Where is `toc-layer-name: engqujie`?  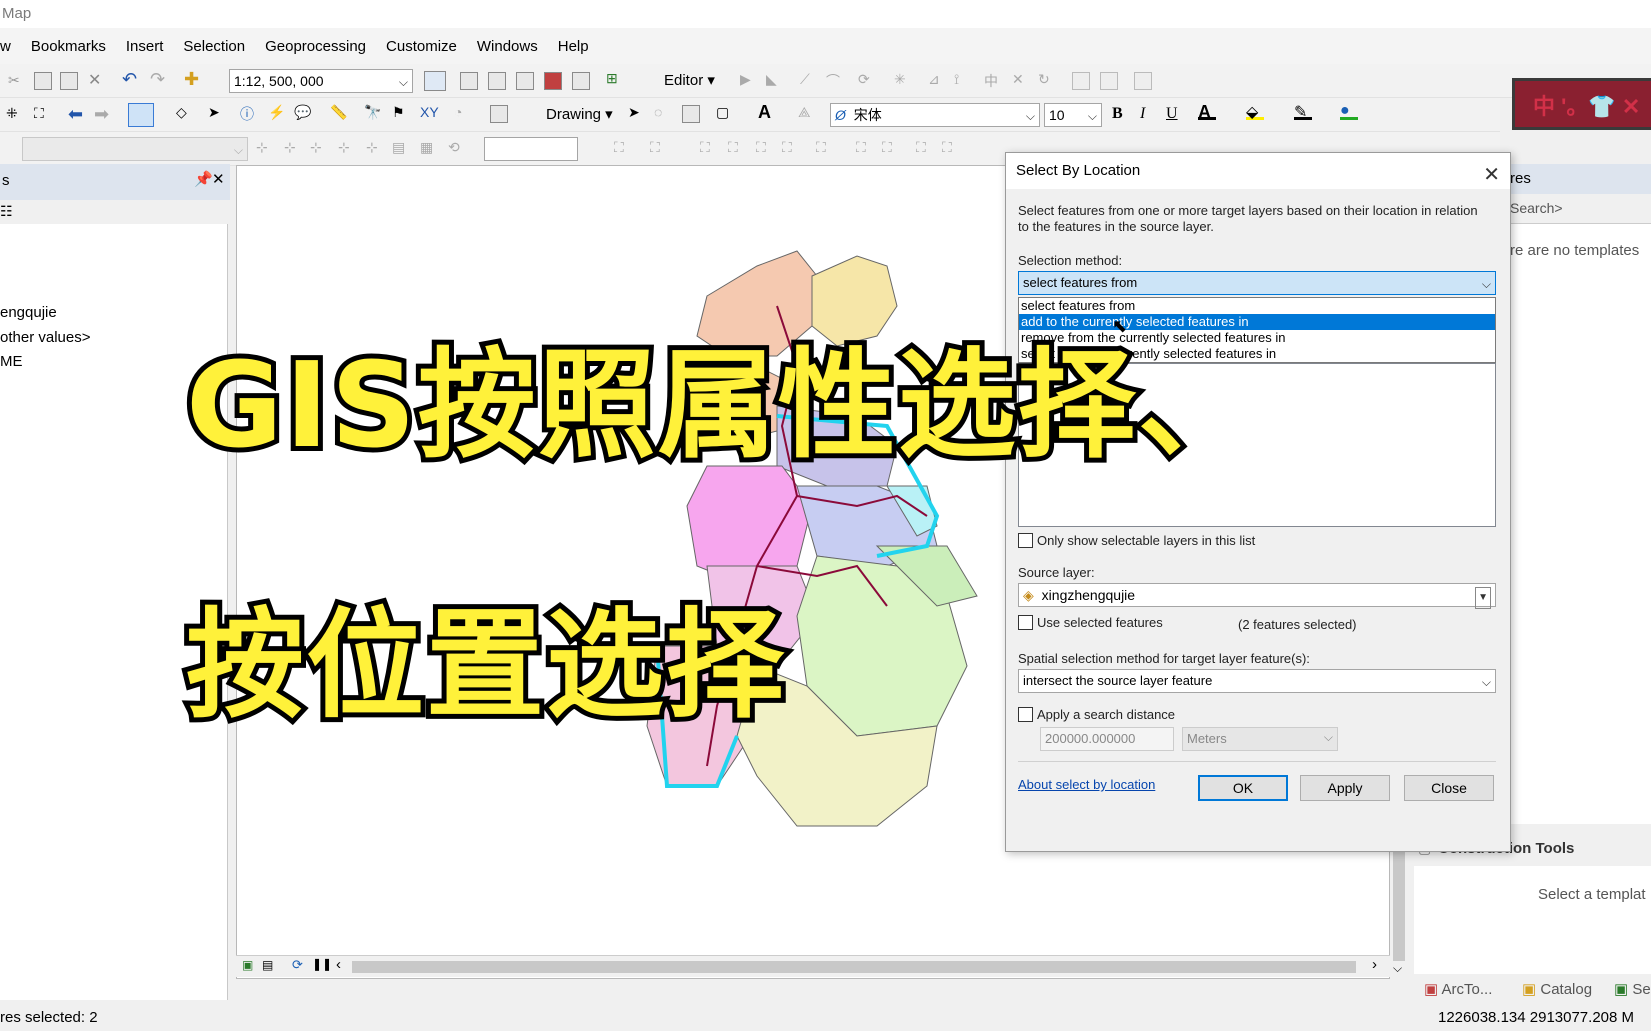 toc-layer-name: engqujie is located at coordinates (28, 312).